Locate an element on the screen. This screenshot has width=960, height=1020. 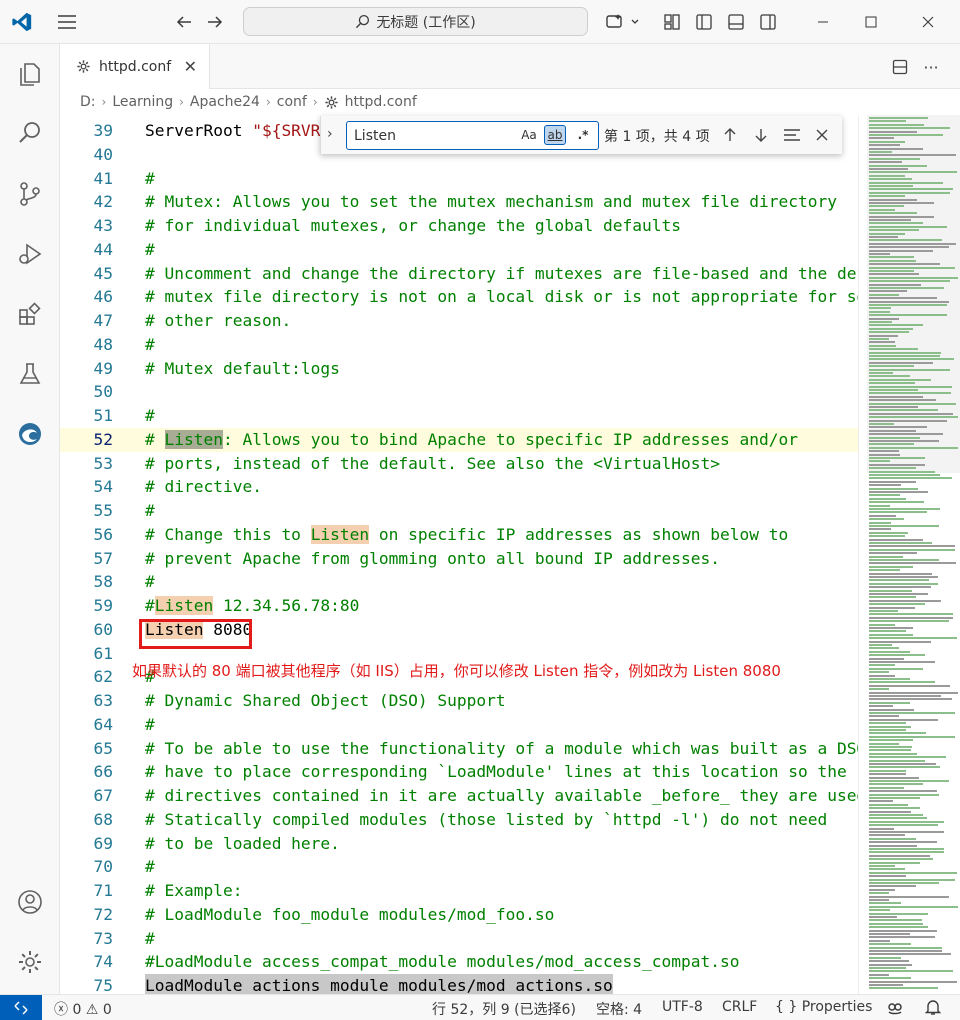
code-line: 48 # is located at coordinates (459, 345).